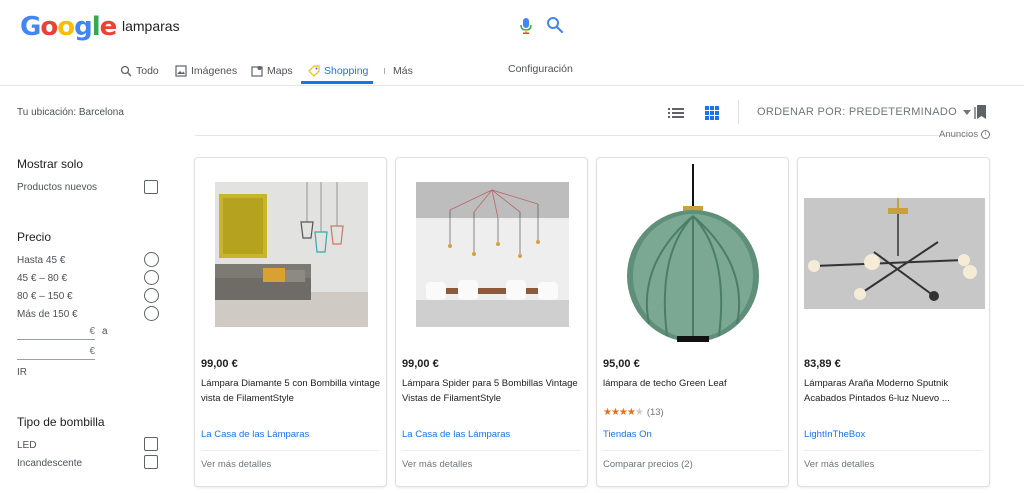  What do you see at coordinates (834, 434) in the screenshot?
I see `store-link: LightInTheBox` at bounding box center [834, 434].